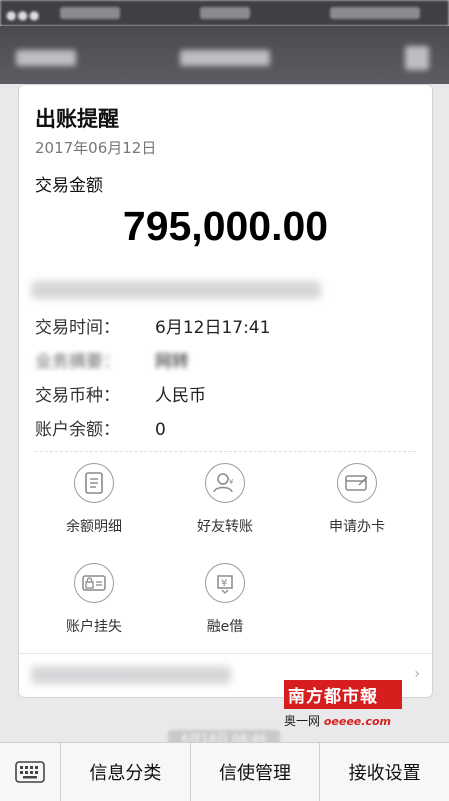 The width and height of the screenshot is (449, 801). I want to click on nav-bar, so click(224, 55).